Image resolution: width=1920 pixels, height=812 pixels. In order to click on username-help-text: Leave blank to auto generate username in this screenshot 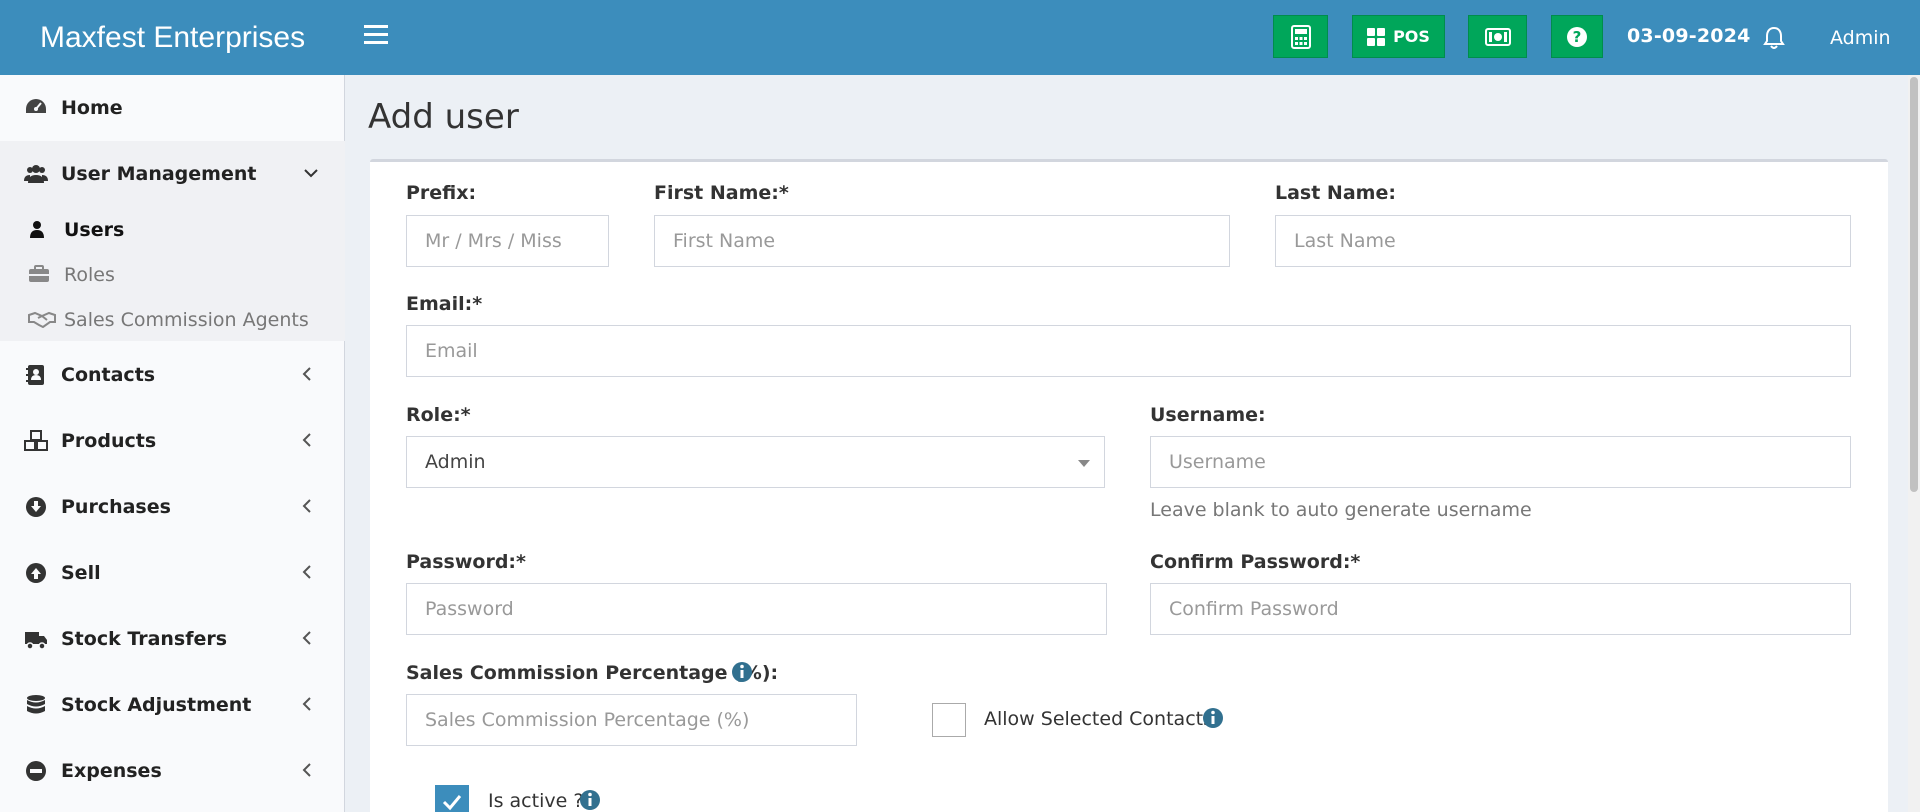, I will do `click(1341, 510)`.